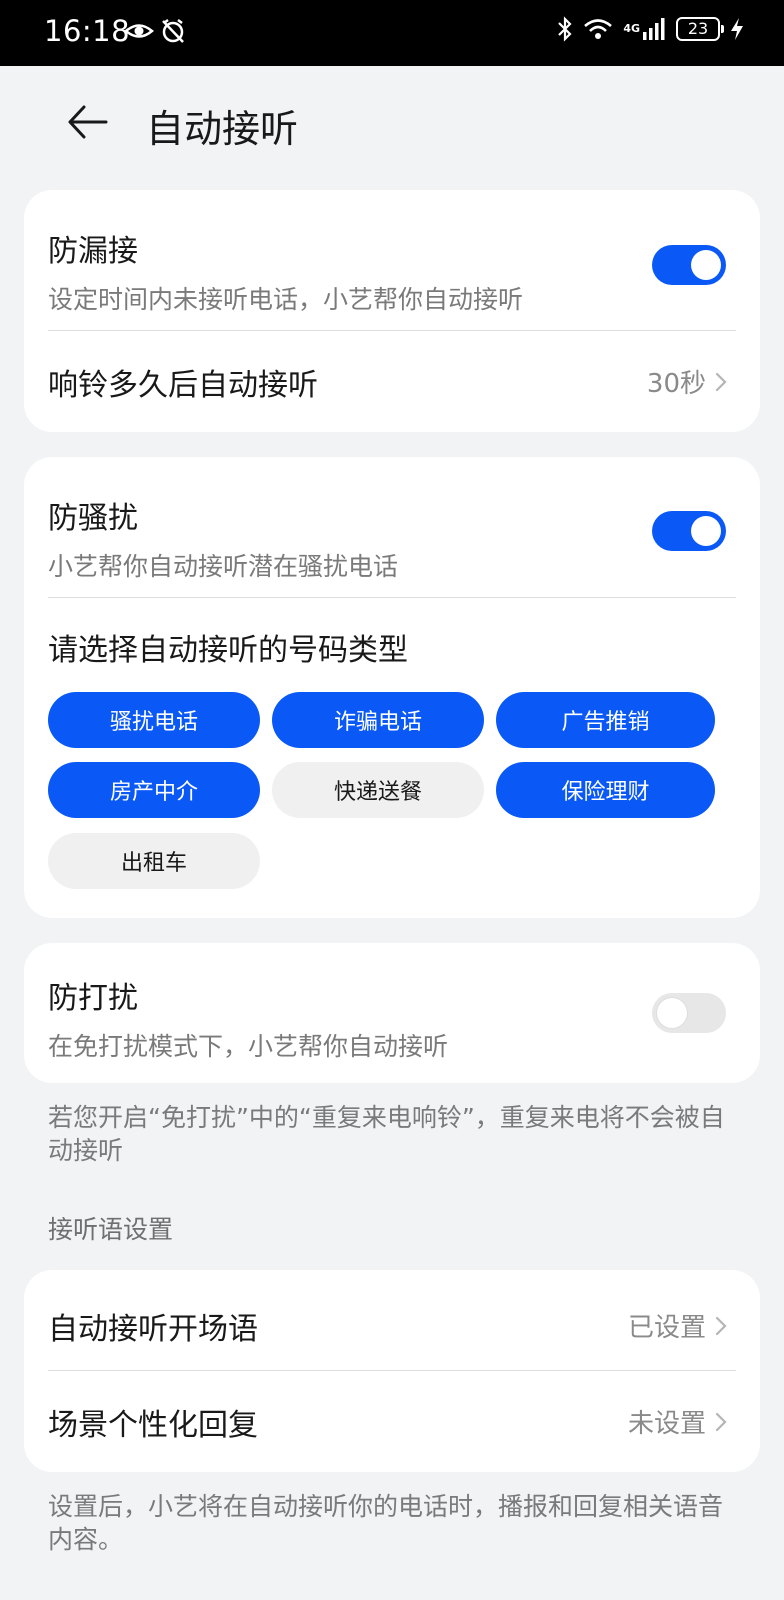  What do you see at coordinates (392, 1018) in the screenshot?
I see `dnd-row: 防打扰 在免打扰模式下，小艺帮你自动接听` at bounding box center [392, 1018].